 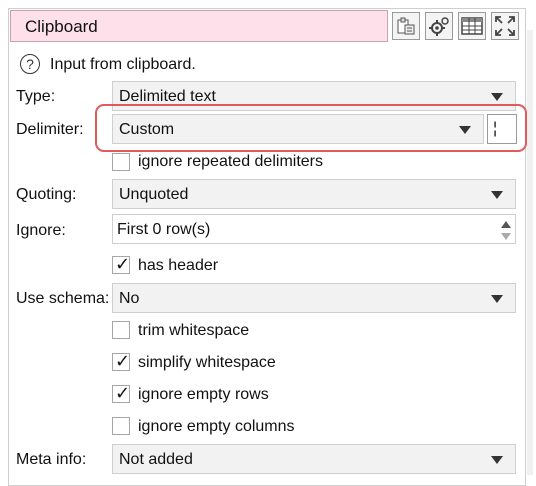 I want to click on ignore-rows-spinbox: First 0 row(s), so click(x=314, y=229).